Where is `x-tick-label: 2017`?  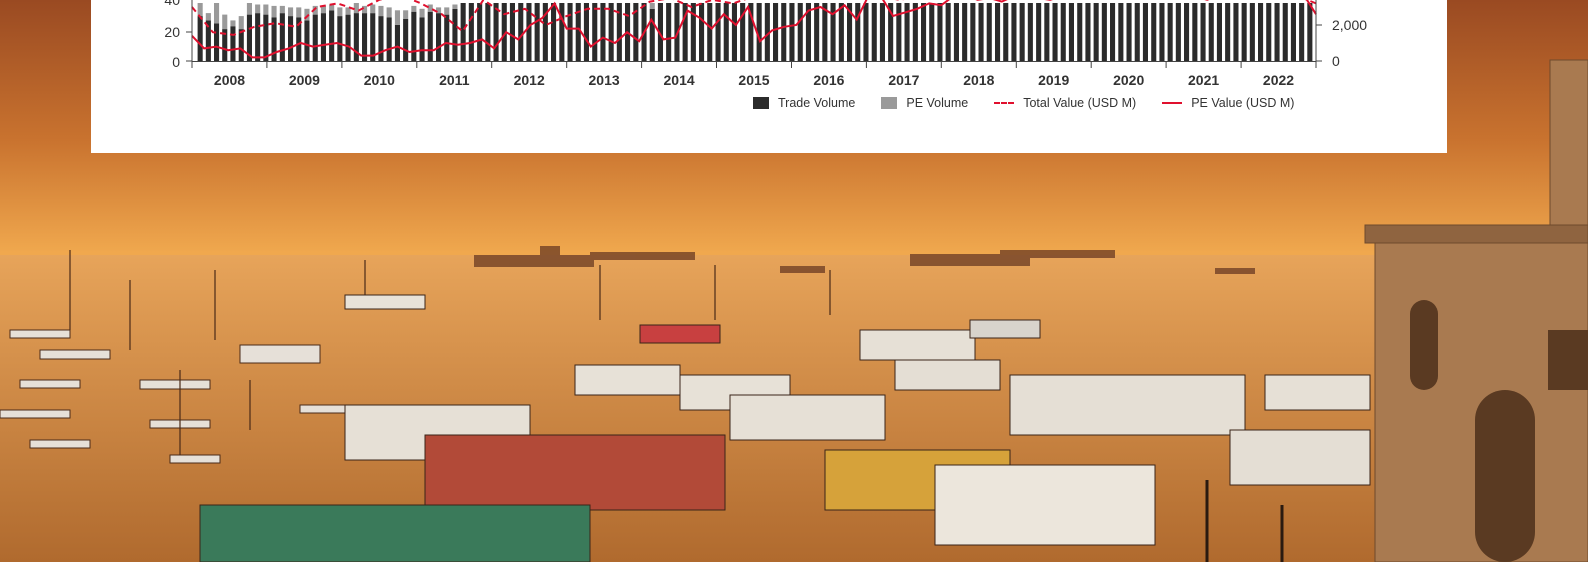
x-tick-label: 2017 is located at coordinates (903, 80).